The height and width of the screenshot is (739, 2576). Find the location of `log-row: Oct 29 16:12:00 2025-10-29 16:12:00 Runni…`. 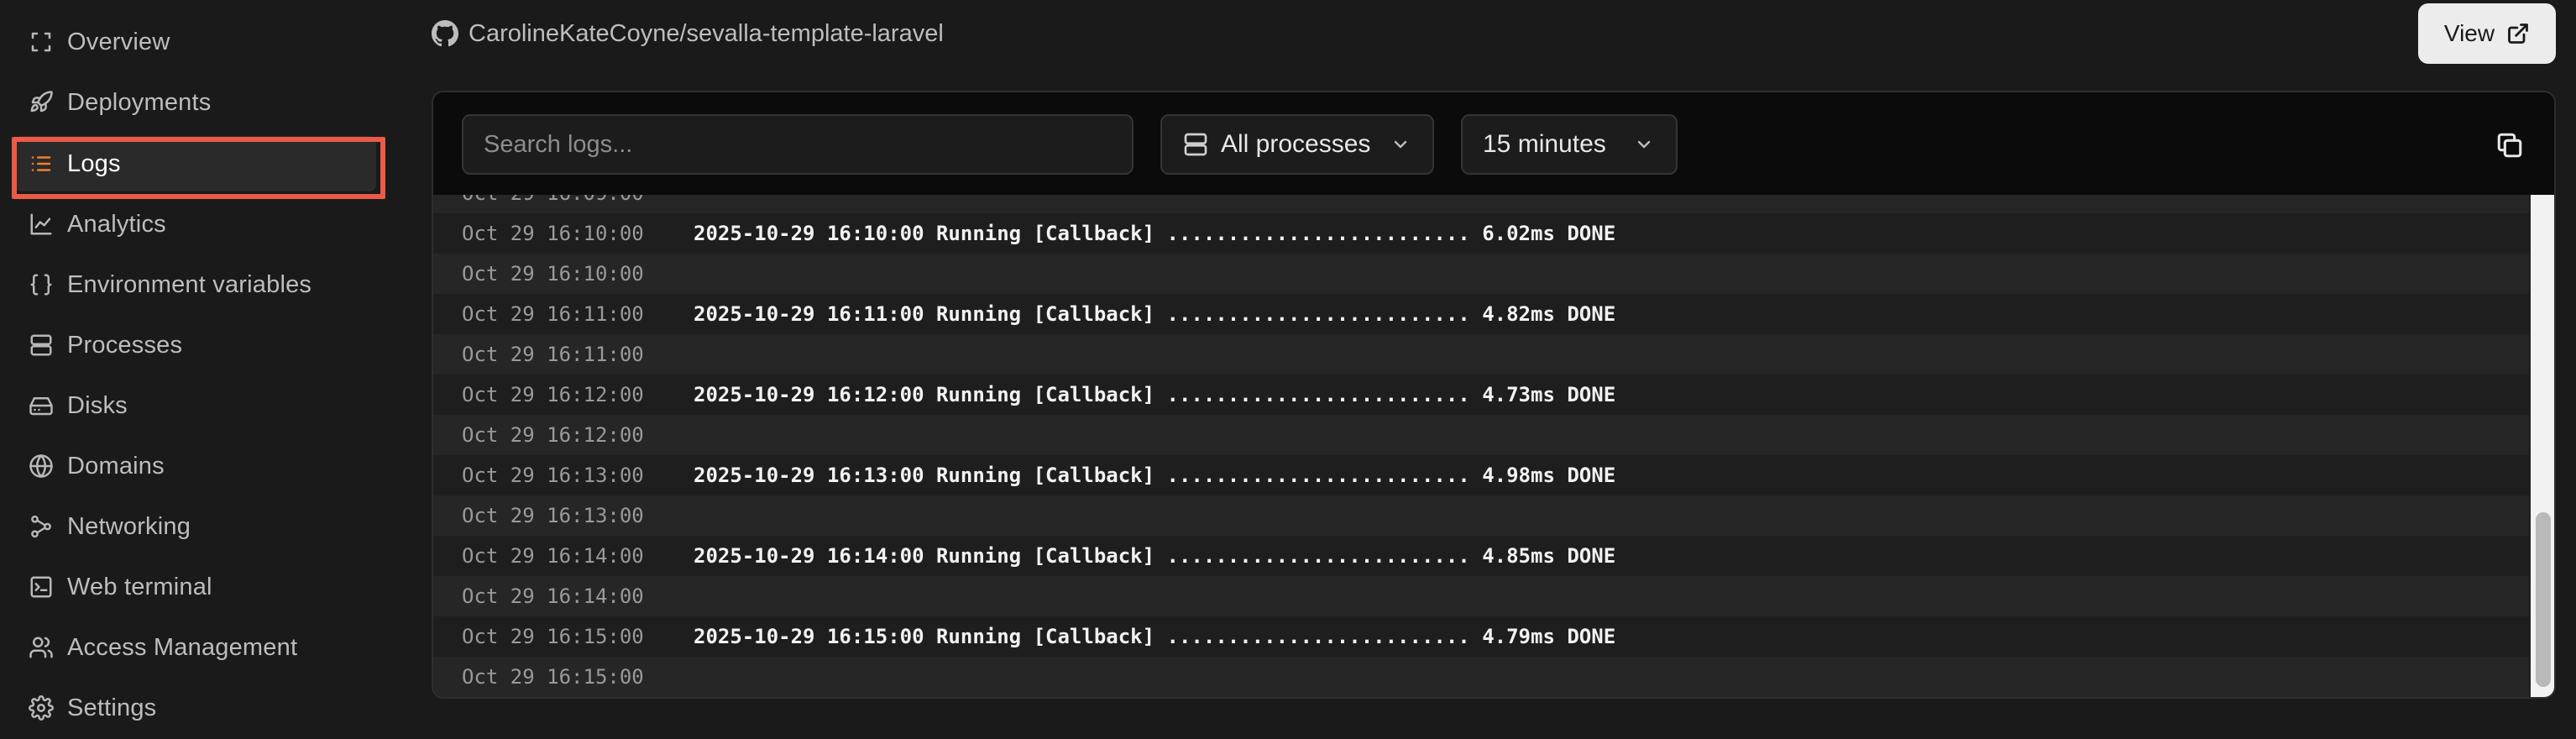

log-row: Oct 29 16:12:00 2025-10-29 16:12:00 Runni… is located at coordinates (1481, 395).